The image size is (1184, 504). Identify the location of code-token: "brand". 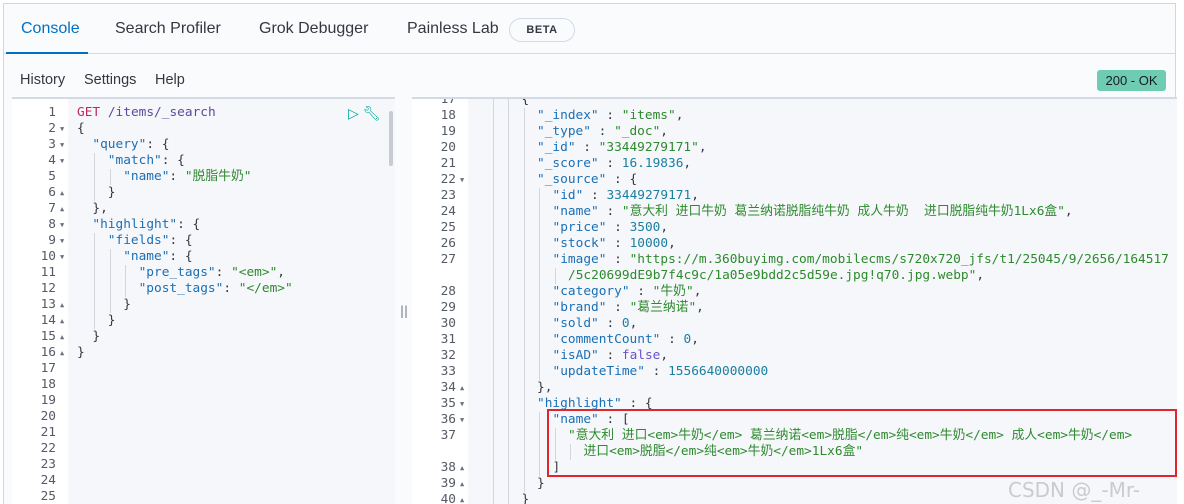
(579, 307).